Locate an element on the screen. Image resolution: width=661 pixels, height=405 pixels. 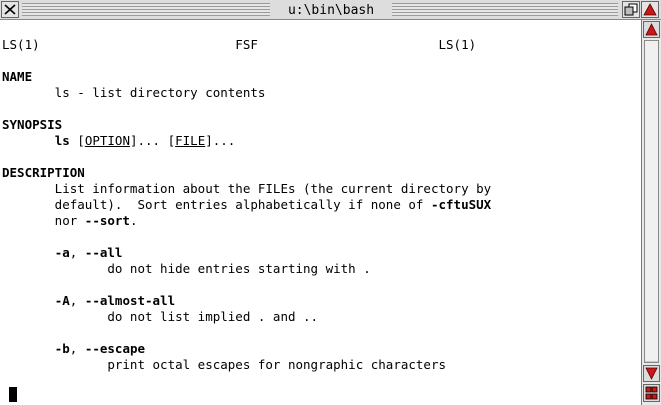
text-cursor is located at coordinates (13, 394).